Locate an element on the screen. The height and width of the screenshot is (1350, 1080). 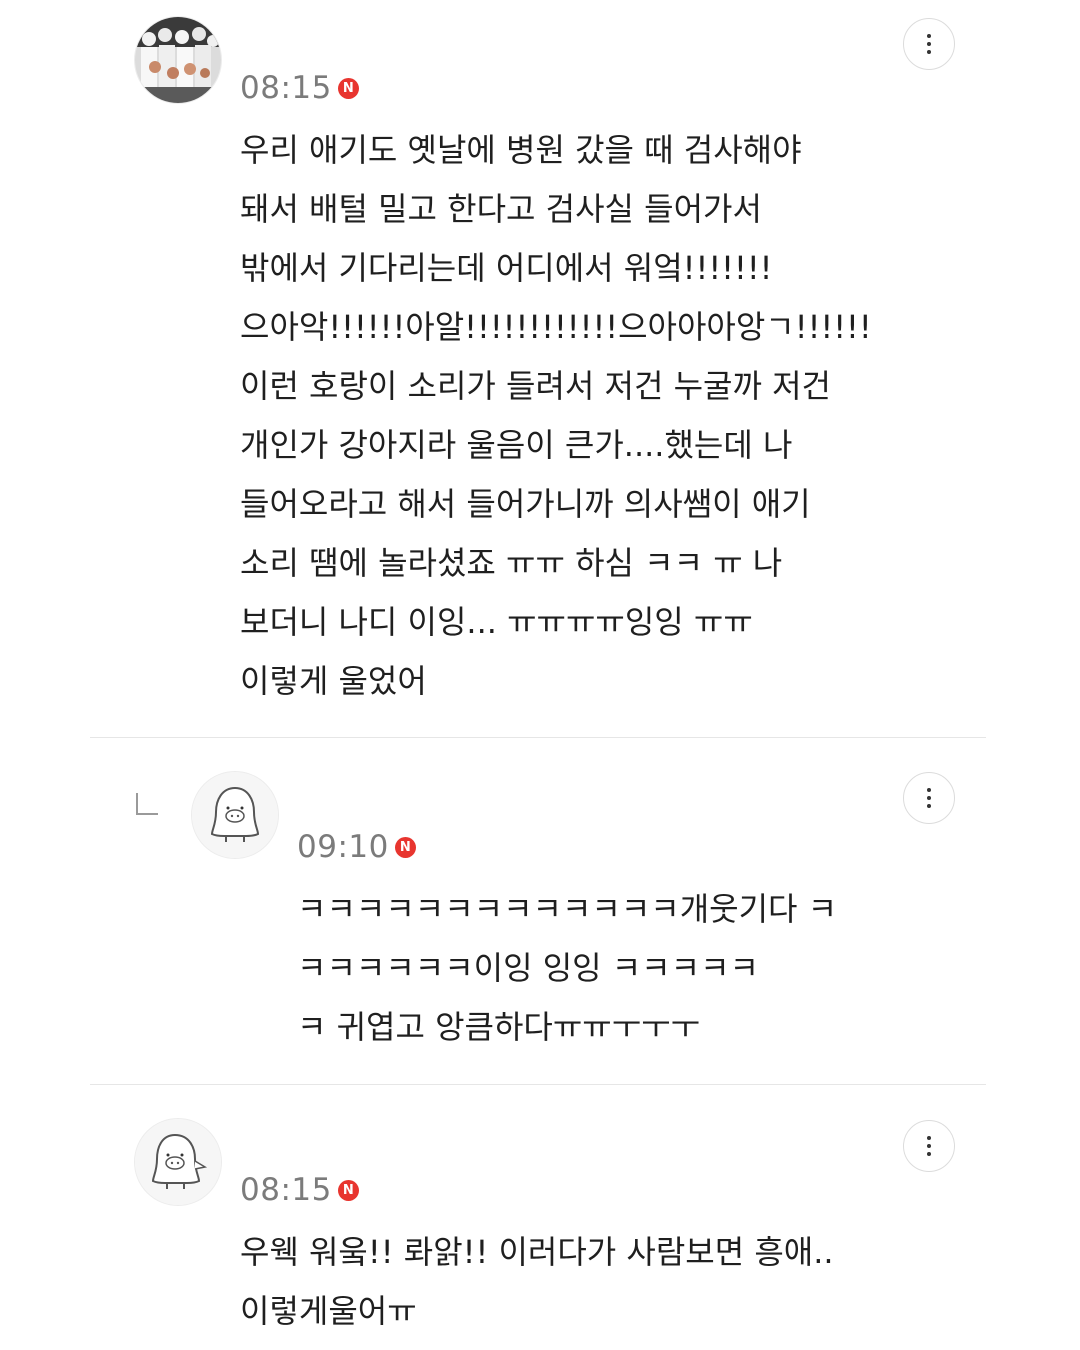
comment-time: 09:10 is located at coordinates (343, 847).